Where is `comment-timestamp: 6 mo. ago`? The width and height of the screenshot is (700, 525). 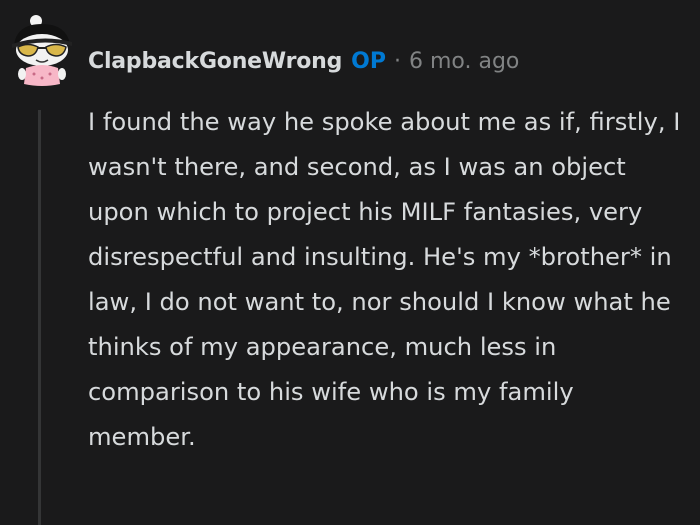
comment-timestamp: 6 mo. ago is located at coordinates (464, 62).